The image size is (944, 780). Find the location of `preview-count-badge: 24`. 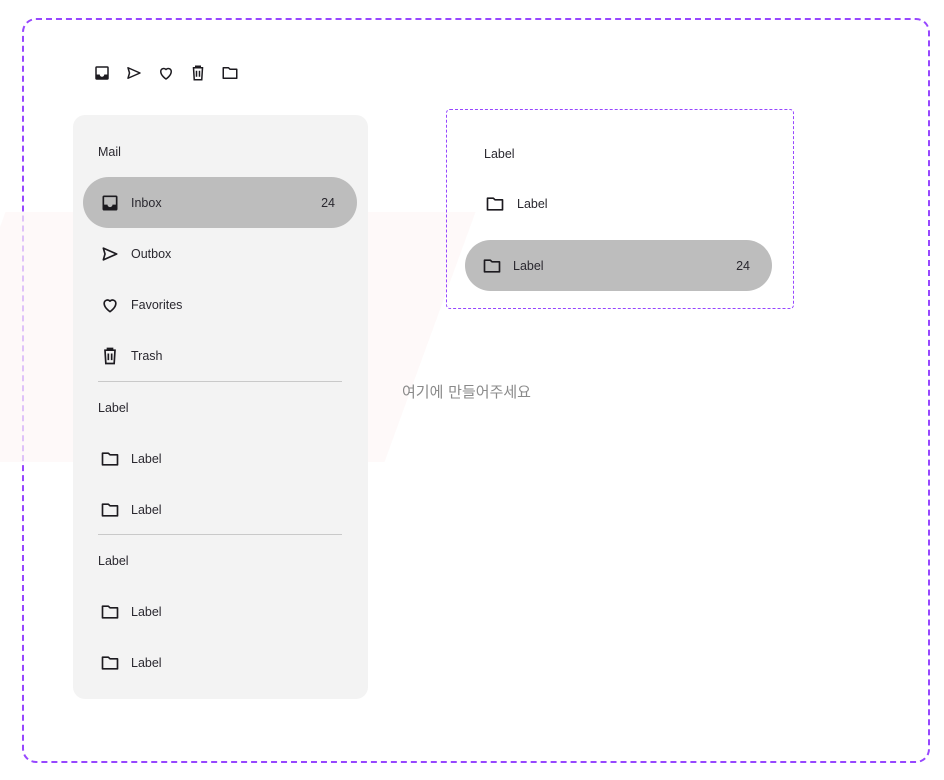

preview-count-badge: 24 is located at coordinates (743, 265).